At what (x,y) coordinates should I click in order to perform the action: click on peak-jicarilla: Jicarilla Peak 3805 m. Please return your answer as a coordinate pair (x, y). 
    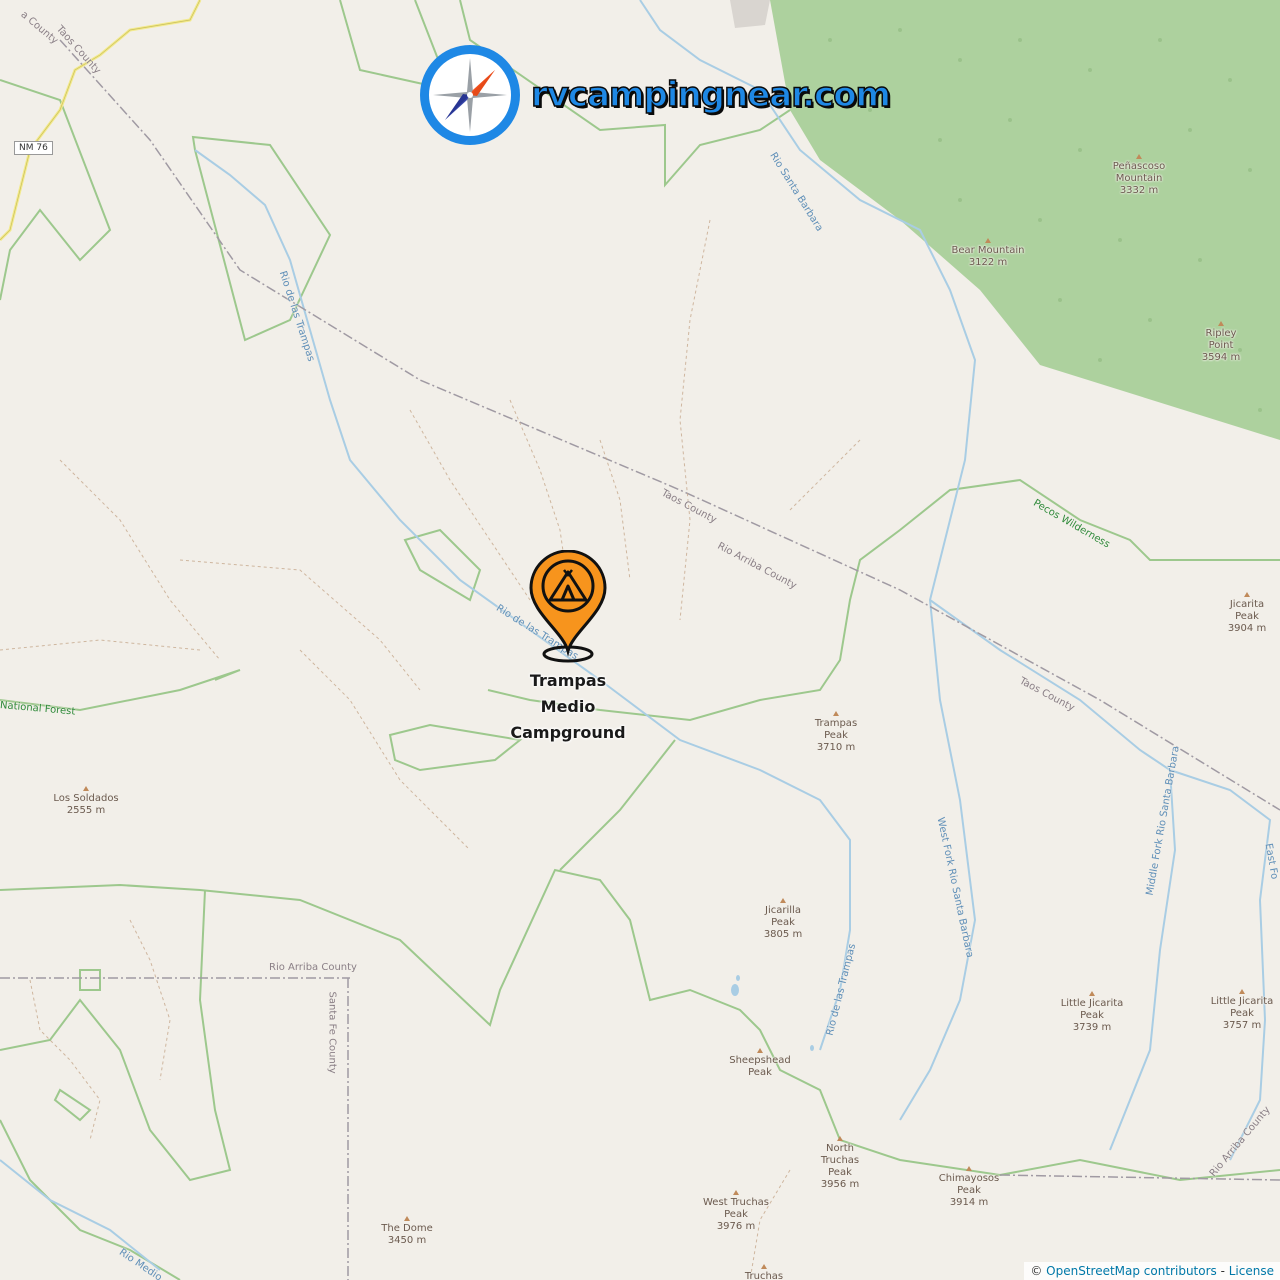
    Looking at the image, I should click on (783, 919).